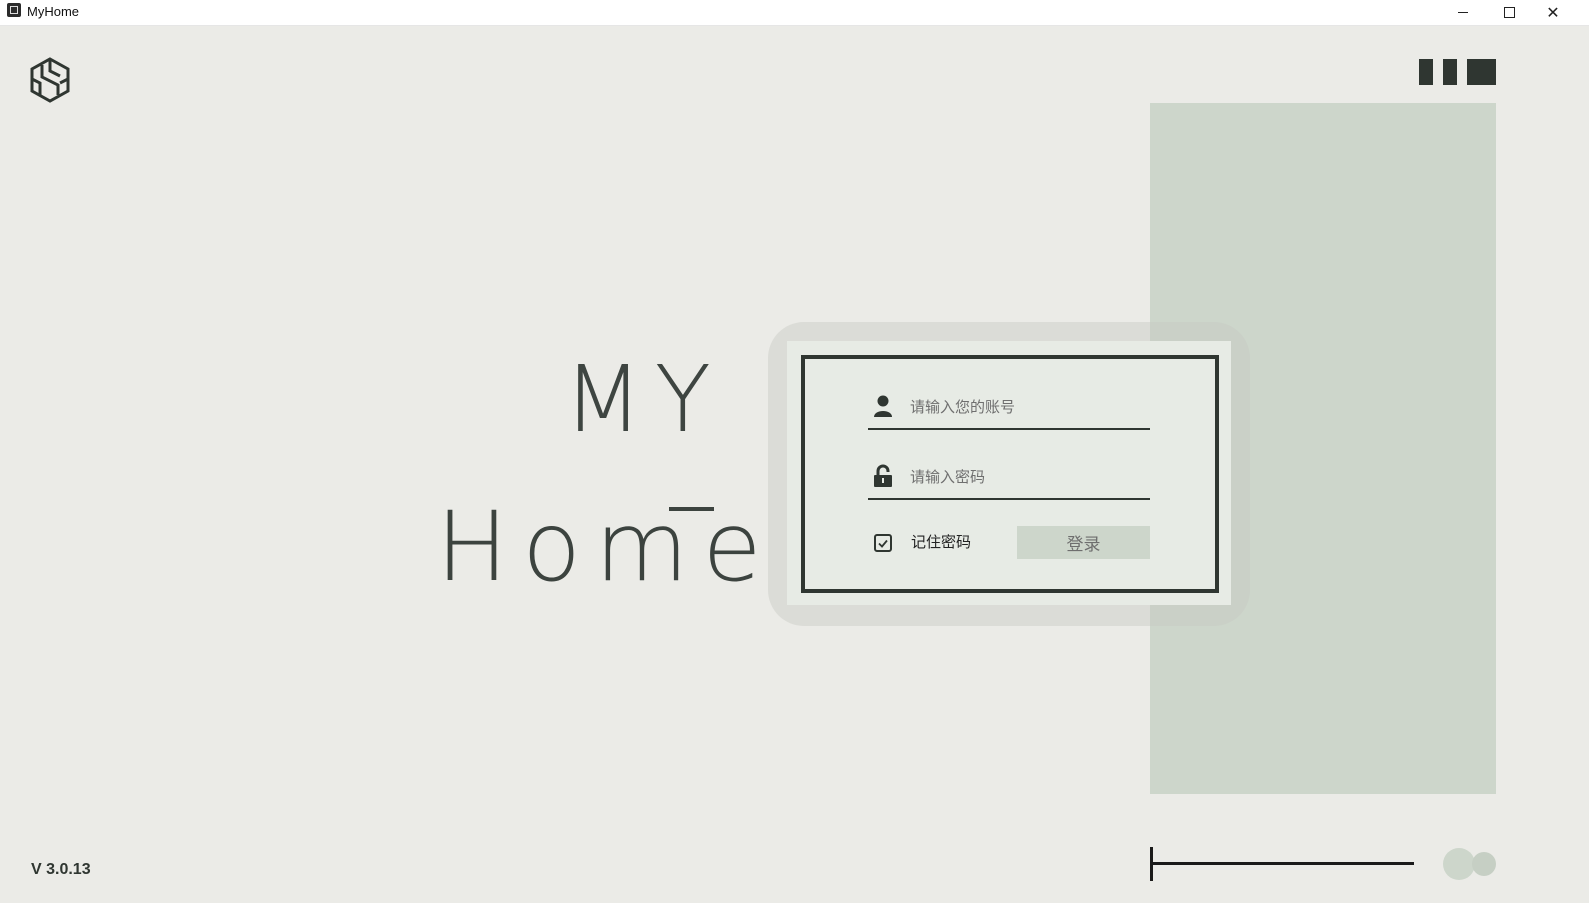  I want to click on remember-label: 记住密码, so click(941, 542).